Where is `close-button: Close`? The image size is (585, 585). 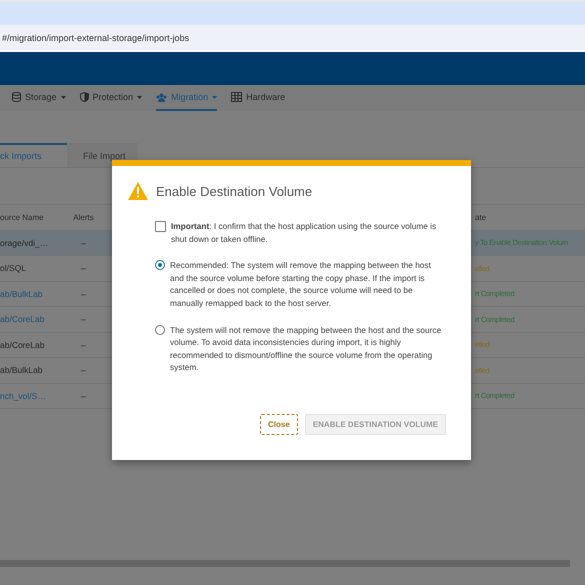 close-button: Close is located at coordinates (279, 424).